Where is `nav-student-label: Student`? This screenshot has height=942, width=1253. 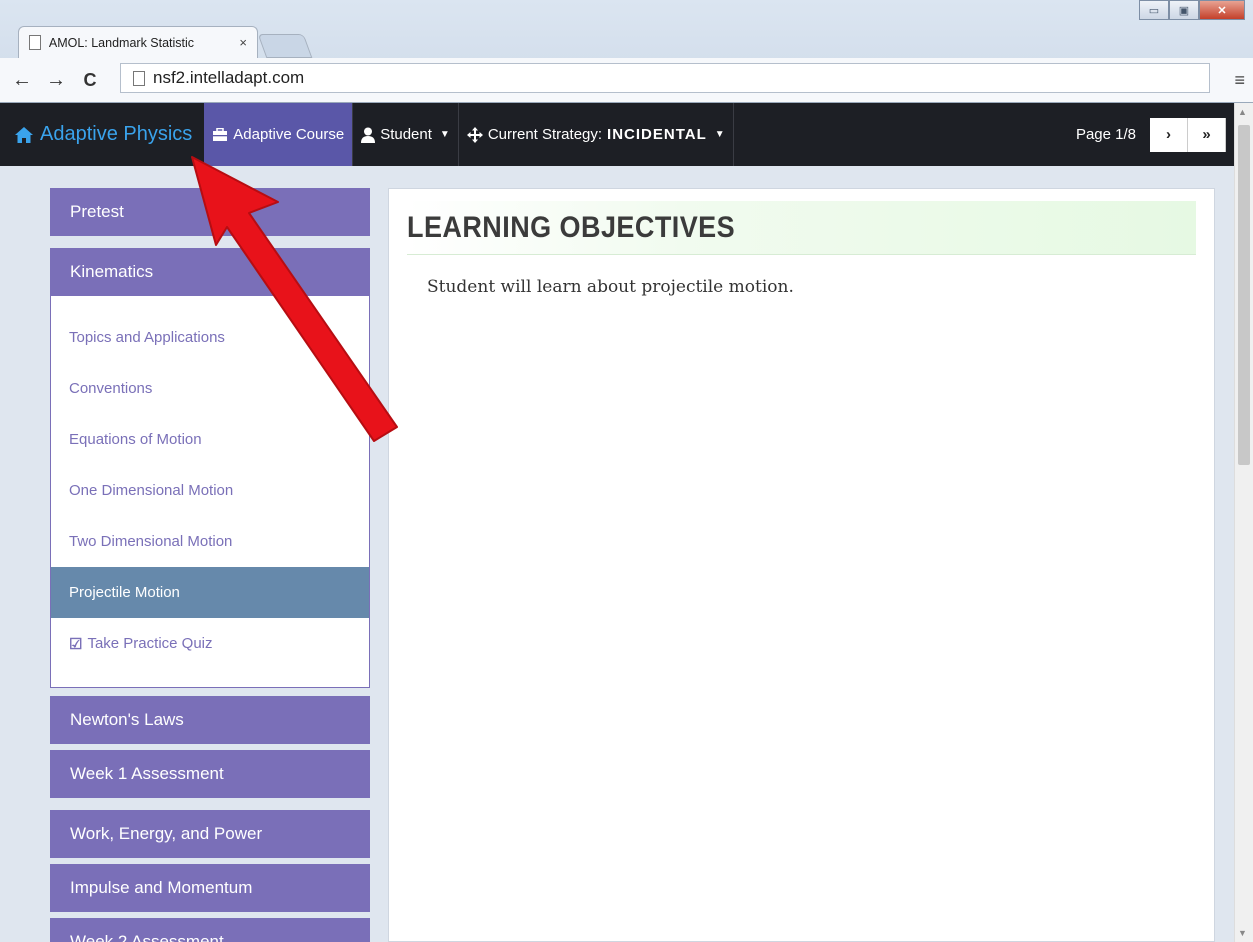
nav-student-label: Student is located at coordinates (406, 134).